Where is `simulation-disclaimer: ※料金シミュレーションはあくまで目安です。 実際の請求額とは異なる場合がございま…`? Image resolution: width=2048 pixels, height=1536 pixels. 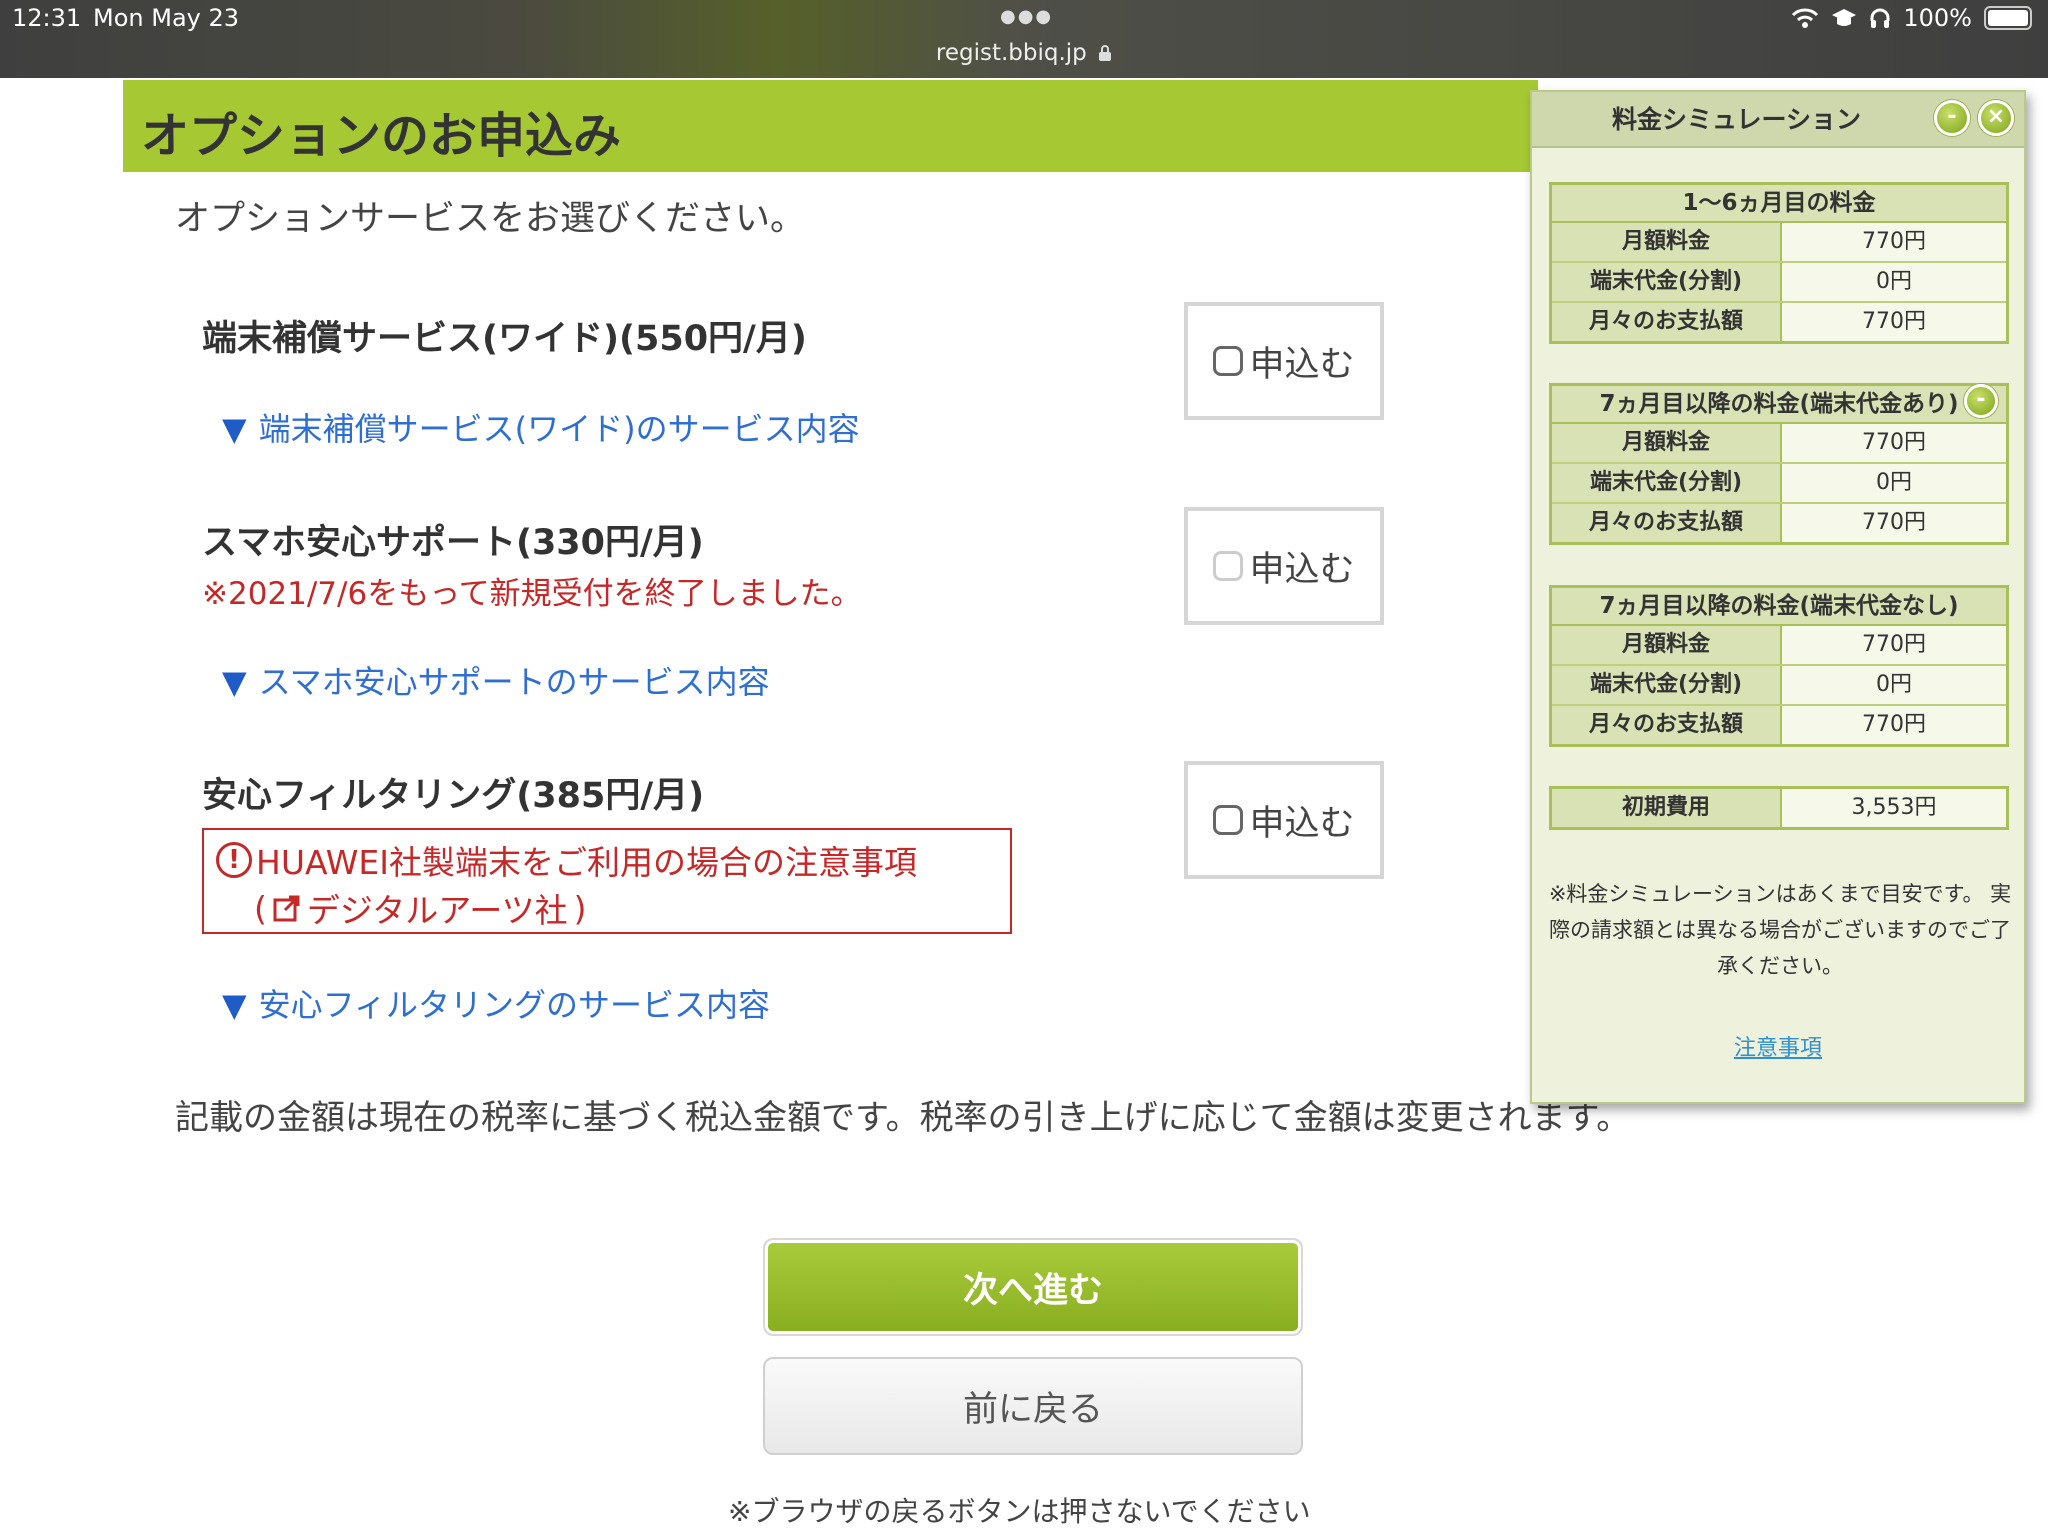 simulation-disclaimer: ※料金シミュレーションはあくまで目安です。 実際の請求額とは異なる場合がございま… is located at coordinates (1780, 930).